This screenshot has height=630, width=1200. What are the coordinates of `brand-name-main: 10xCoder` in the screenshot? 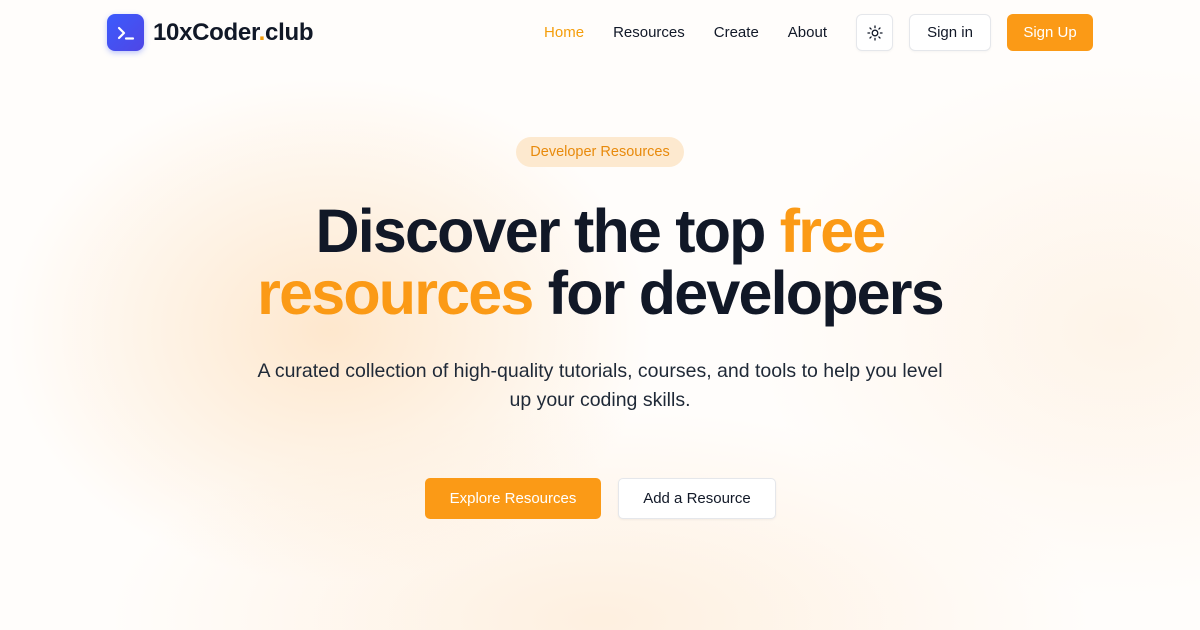 It's located at (206, 32).